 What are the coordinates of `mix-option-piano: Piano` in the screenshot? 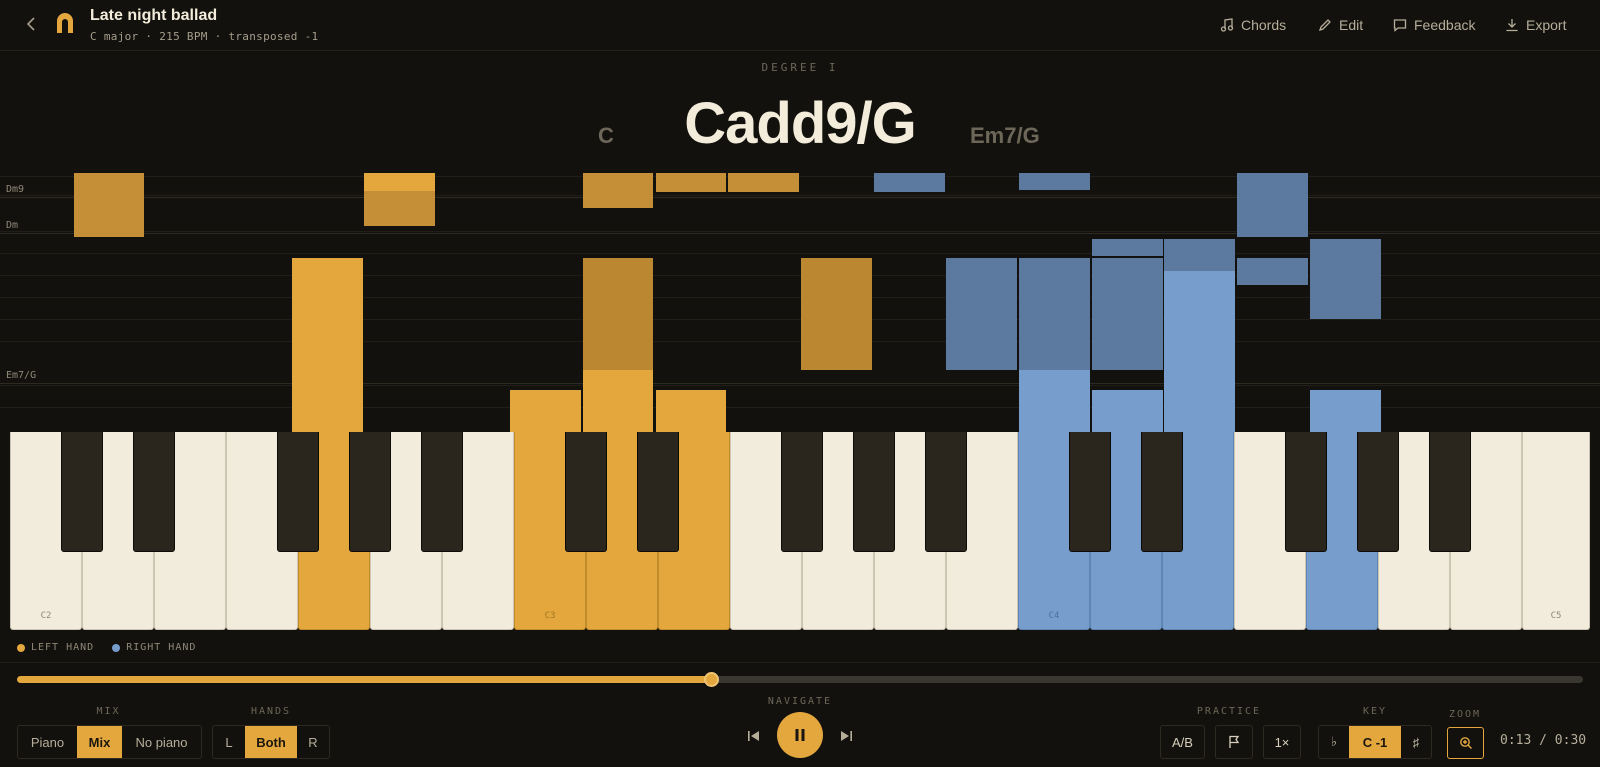 It's located at (47, 742).